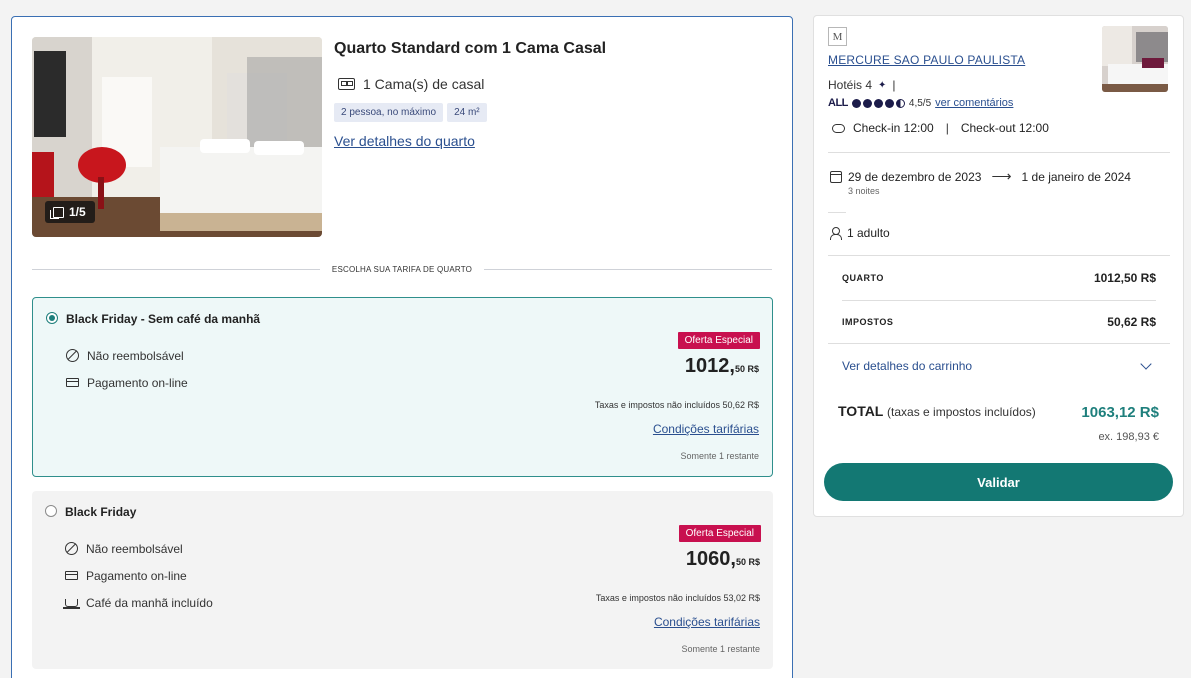 The height and width of the screenshot is (678, 1191). I want to click on all-logo-icon: ALL, so click(838, 103).